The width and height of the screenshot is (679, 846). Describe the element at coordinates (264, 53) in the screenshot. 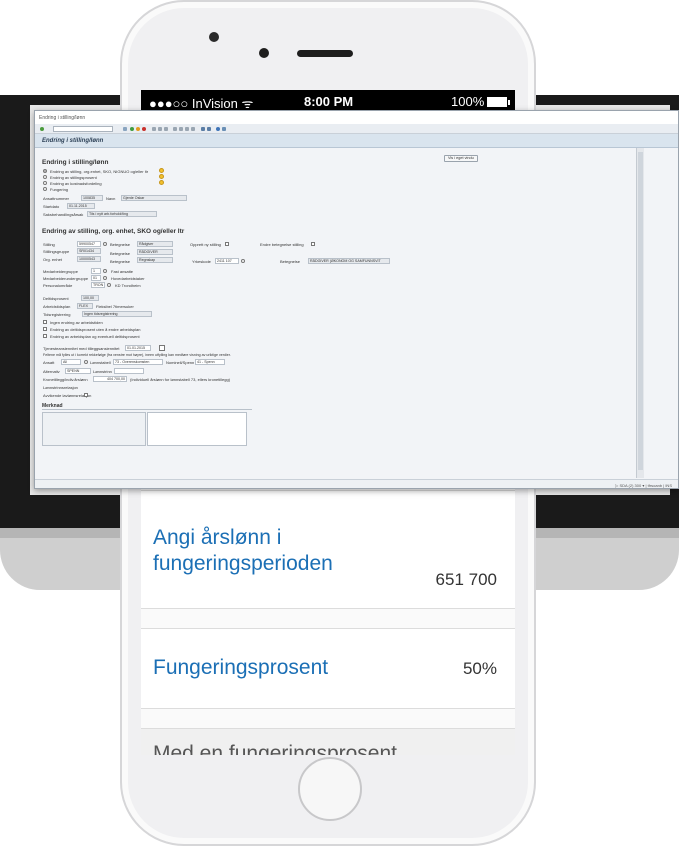

I see `phone-sensor-icon` at that location.